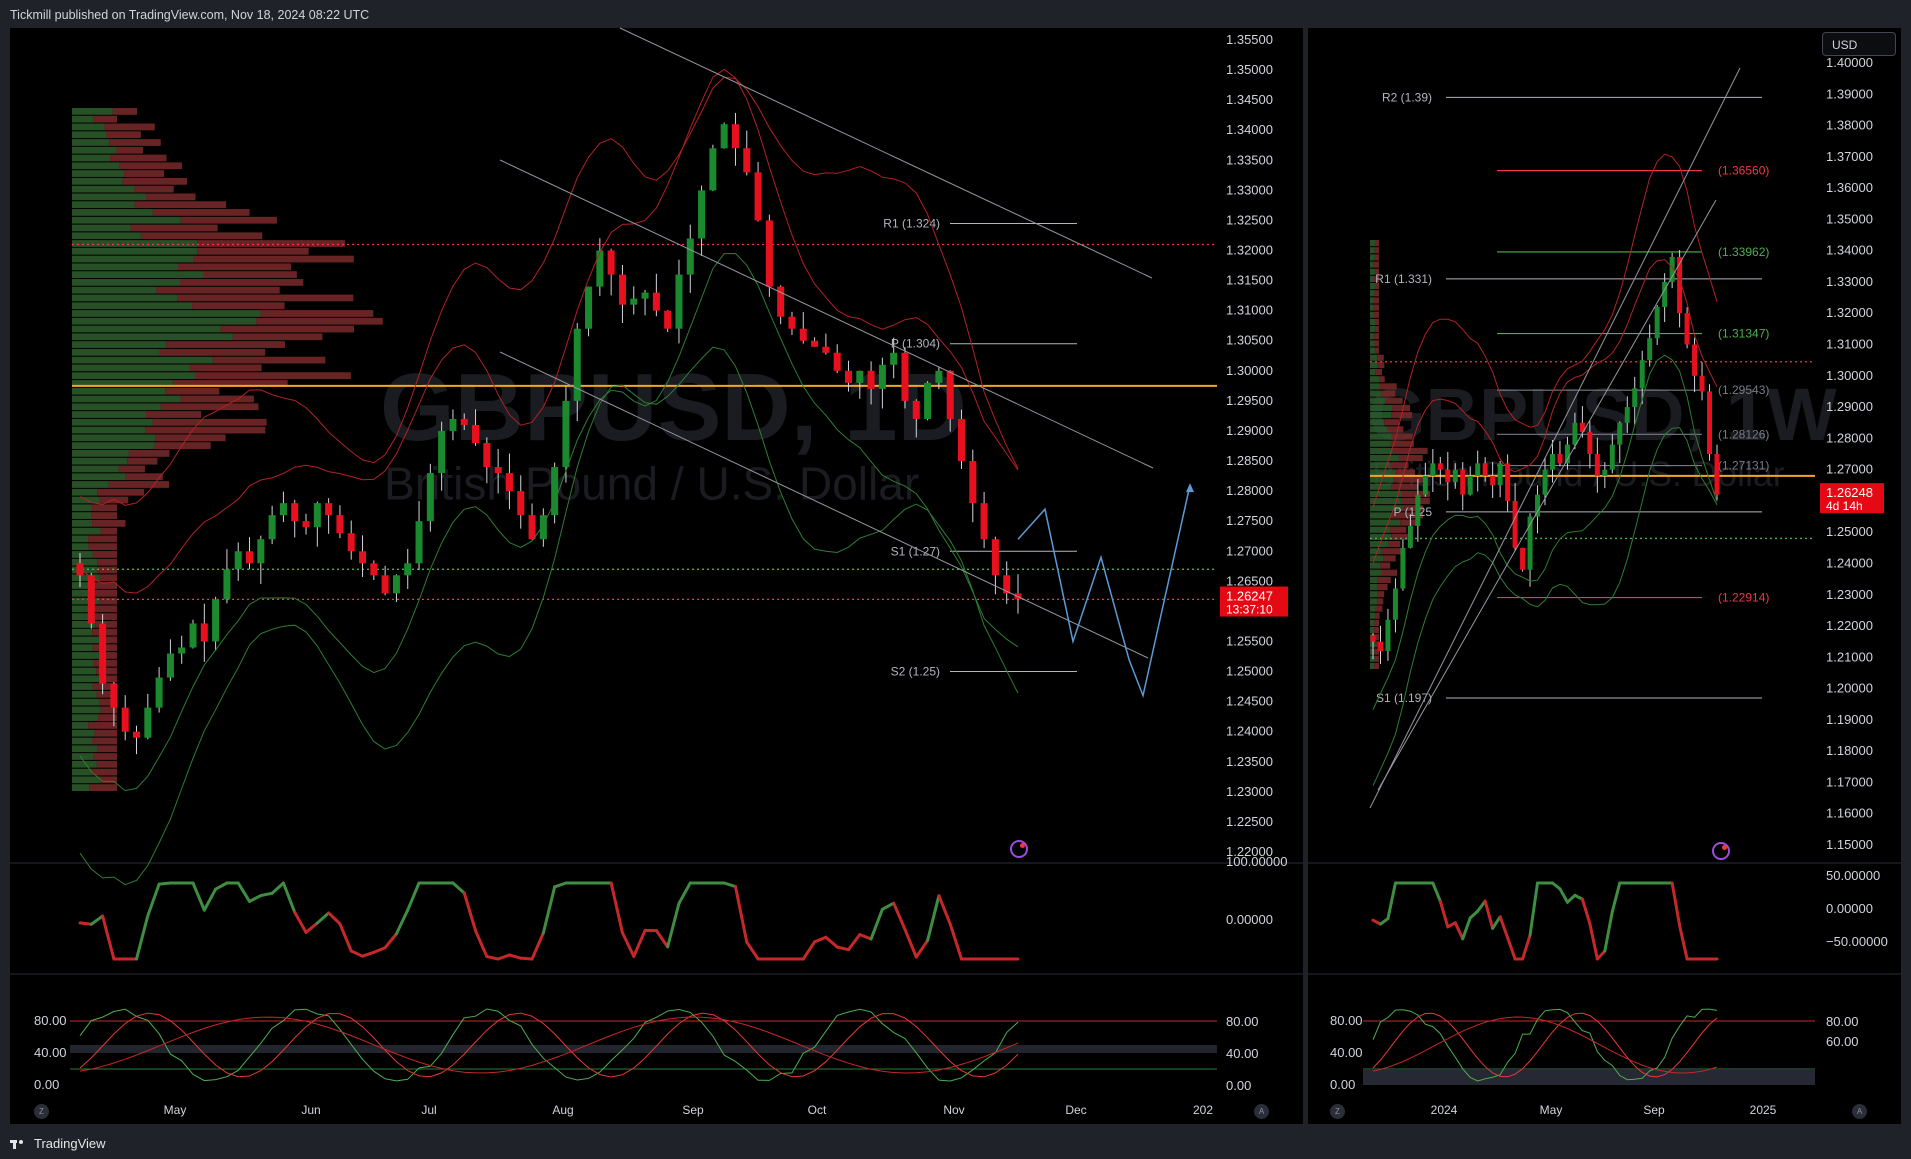 The width and height of the screenshot is (1911, 1159). Describe the element at coordinates (1249, 340) in the screenshot. I see `daily-y-tick-10: 1.30500` at that location.